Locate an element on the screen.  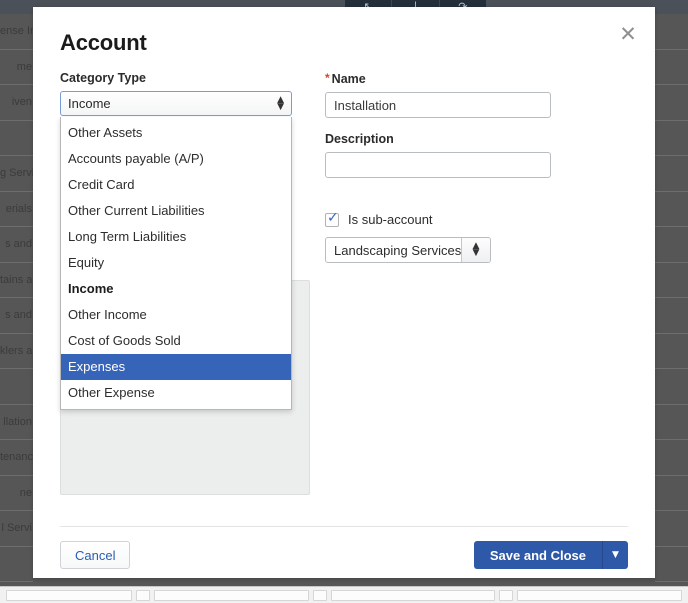
parent-account-selected-value: Landscaping Services:L is located at coordinates (398, 250).